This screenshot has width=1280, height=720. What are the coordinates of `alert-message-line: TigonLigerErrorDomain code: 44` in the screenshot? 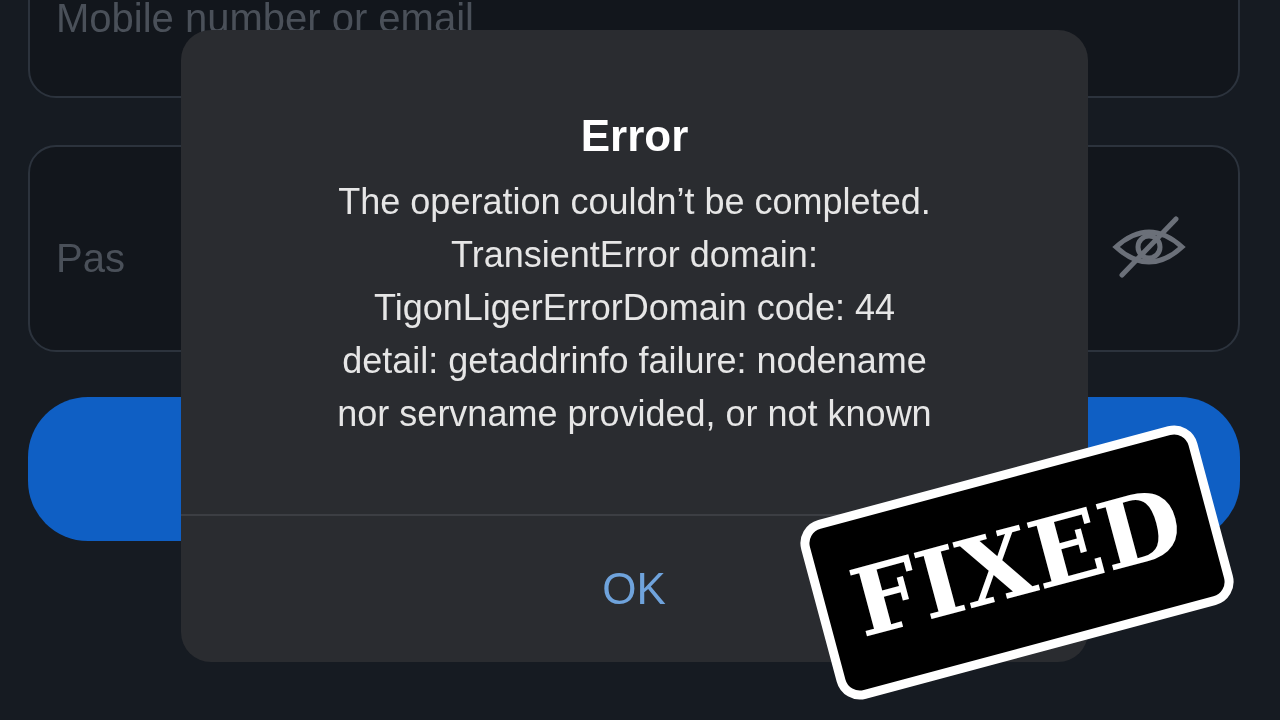 It's located at (634, 307).